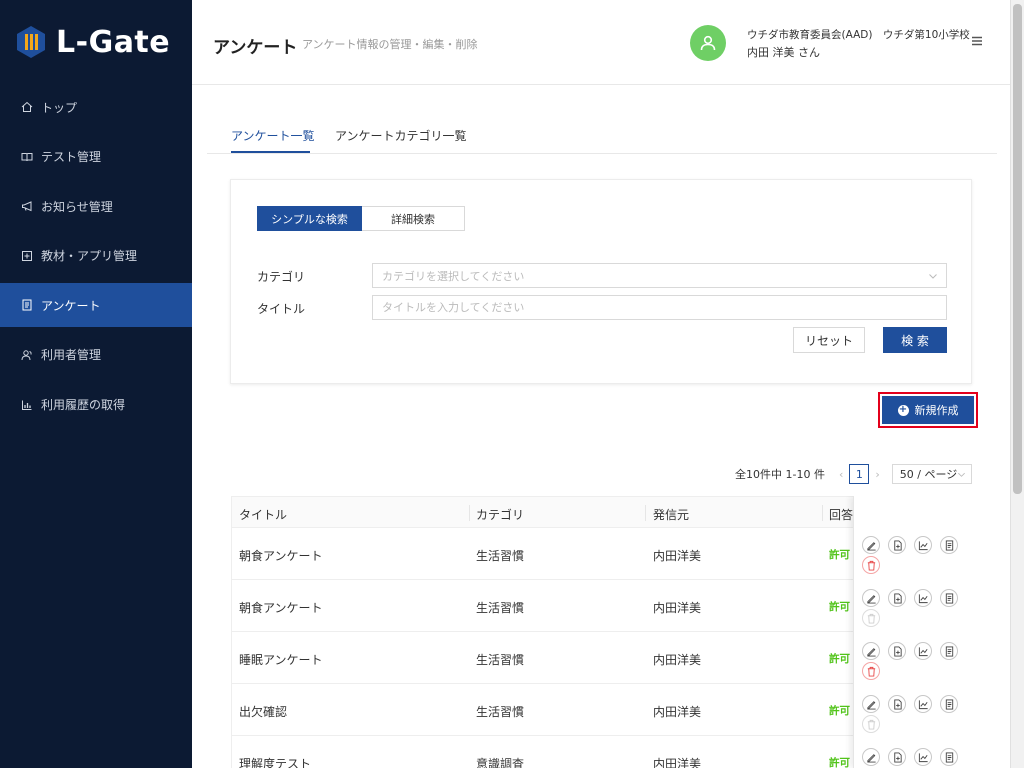  I want to click on row-category: 意識調査, so click(500, 762).